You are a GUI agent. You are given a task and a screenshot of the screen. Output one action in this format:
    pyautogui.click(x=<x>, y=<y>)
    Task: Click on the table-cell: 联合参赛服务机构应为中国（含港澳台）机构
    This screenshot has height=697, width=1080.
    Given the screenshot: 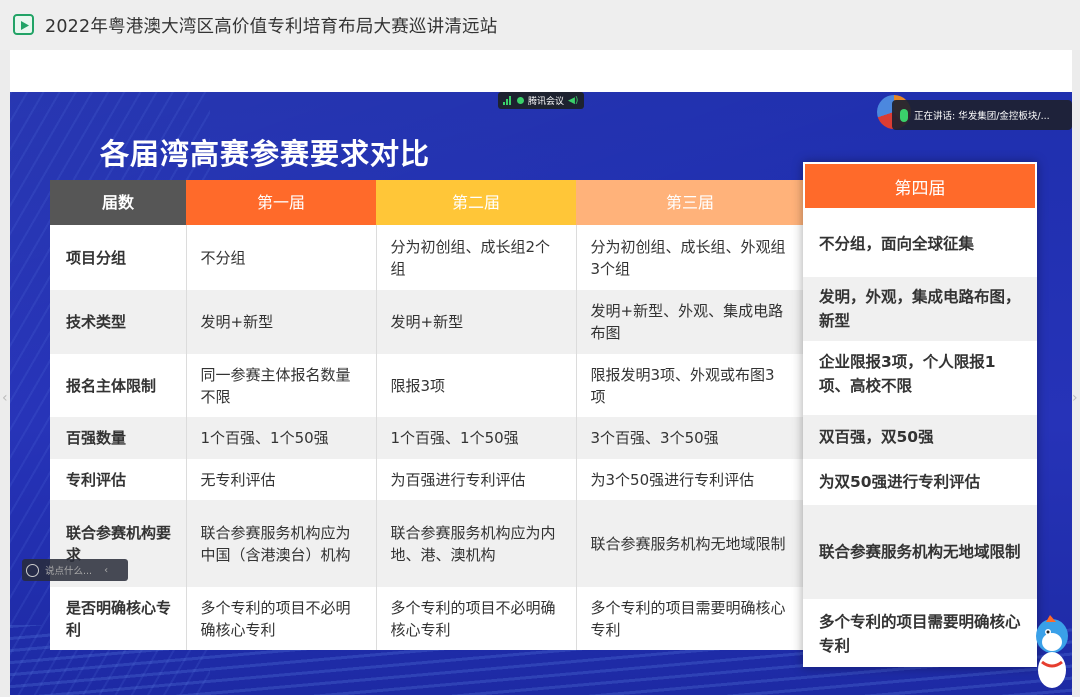 What is the action you would take?
    pyautogui.click(x=281, y=543)
    